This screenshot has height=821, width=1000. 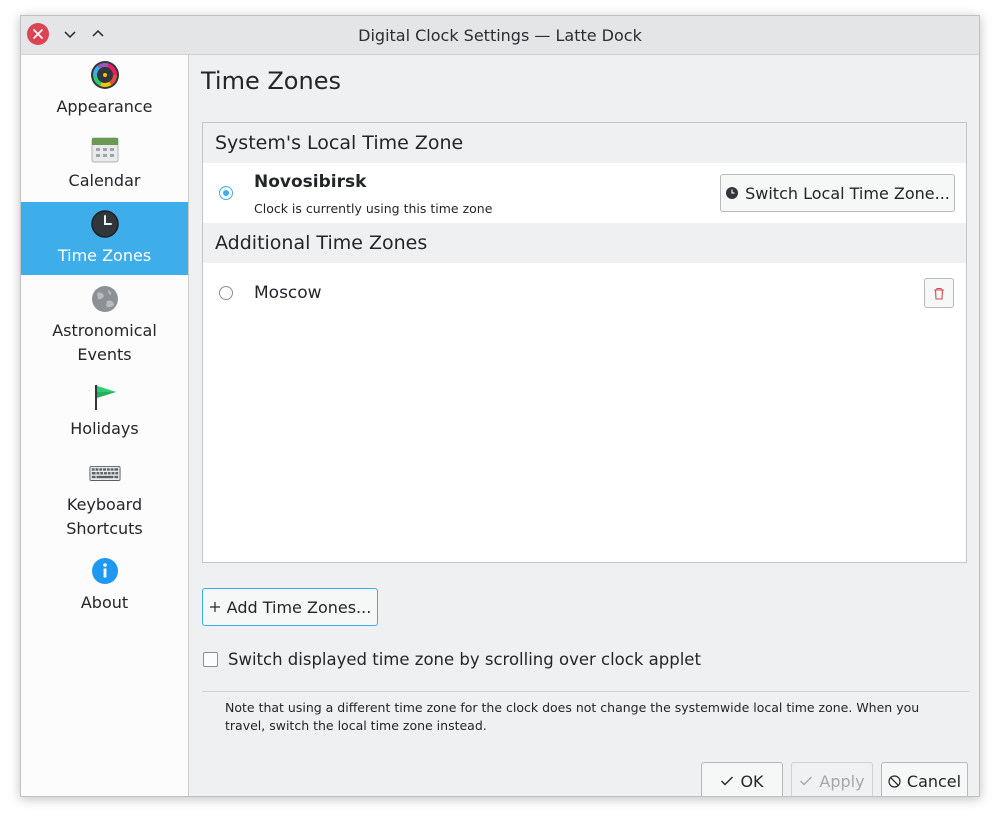 What do you see at coordinates (934, 781) in the screenshot?
I see `cancel-label: Cancel` at bounding box center [934, 781].